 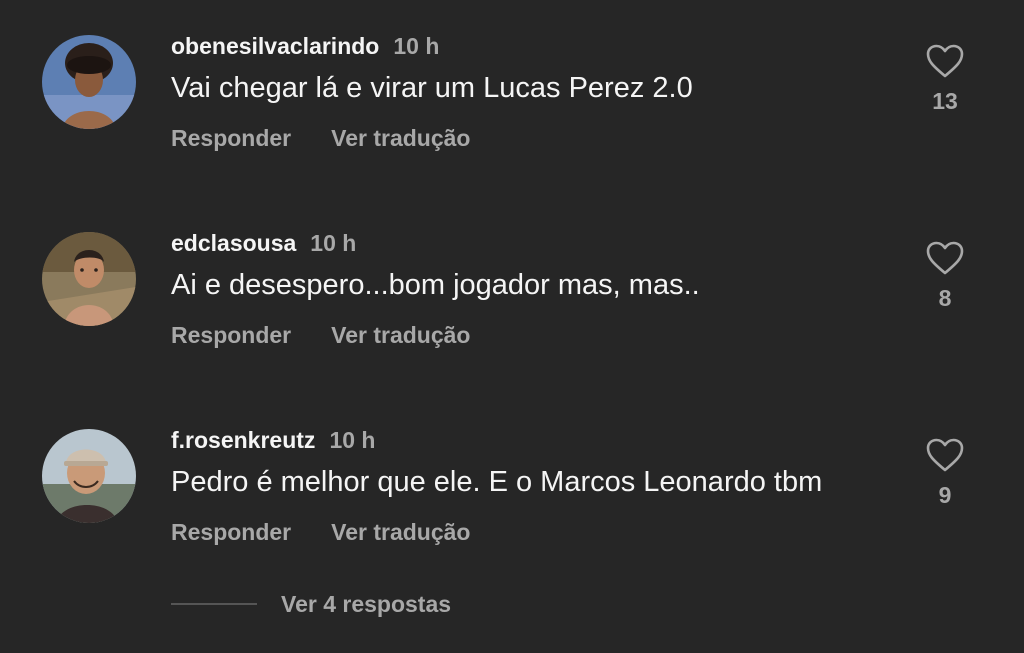 What do you see at coordinates (945, 101) in the screenshot?
I see `like-count: 13` at bounding box center [945, 101].